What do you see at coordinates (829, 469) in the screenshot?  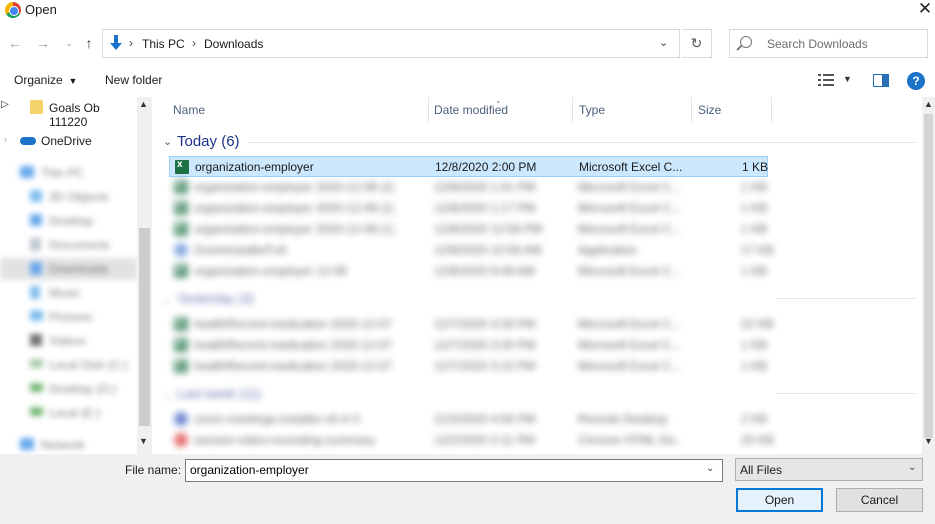 I see `file-type-select: All Files` at bounding box center [829, 469].